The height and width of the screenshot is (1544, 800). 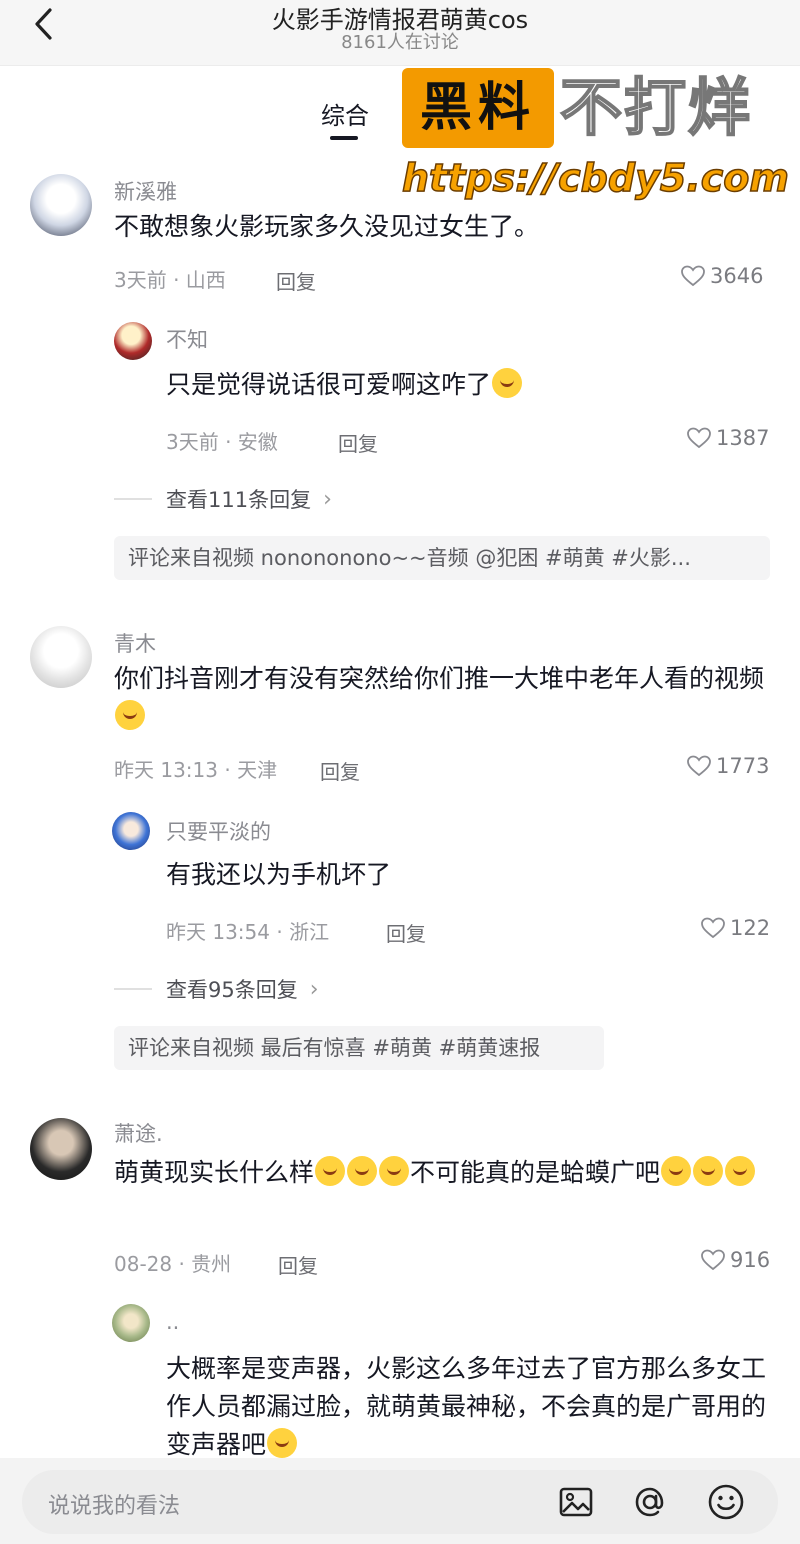 I want to click on emoji-icon, so click(x=726, y=1502).